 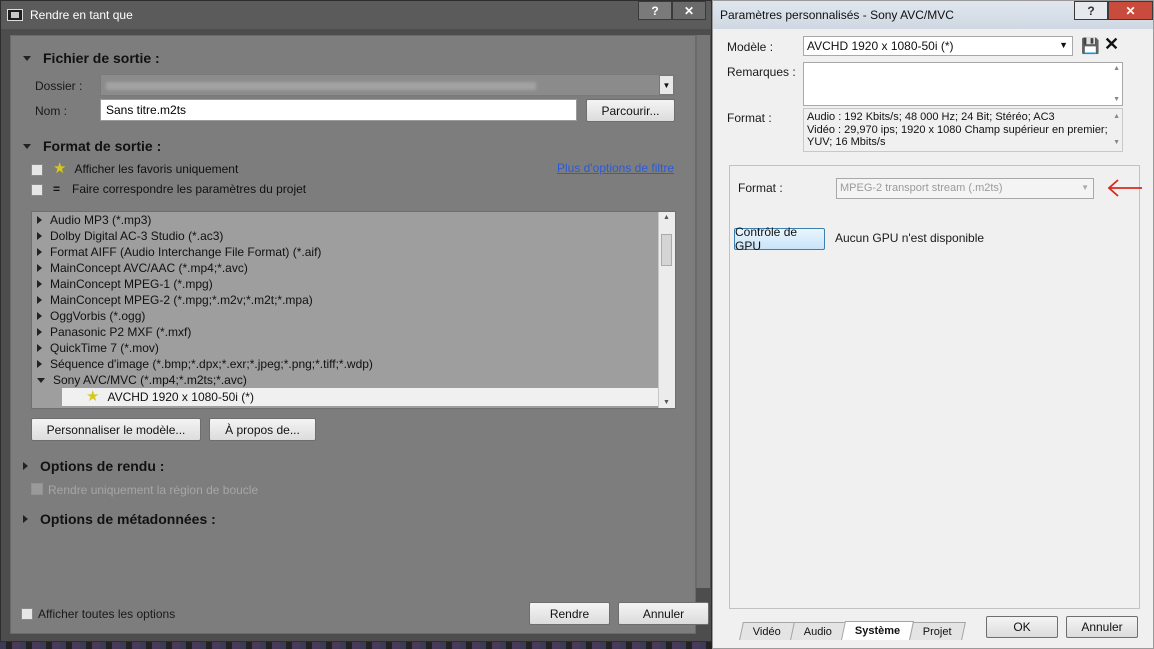 I want to click on metadata-header: Options de métadonnées :, so click(x=119, y=519).